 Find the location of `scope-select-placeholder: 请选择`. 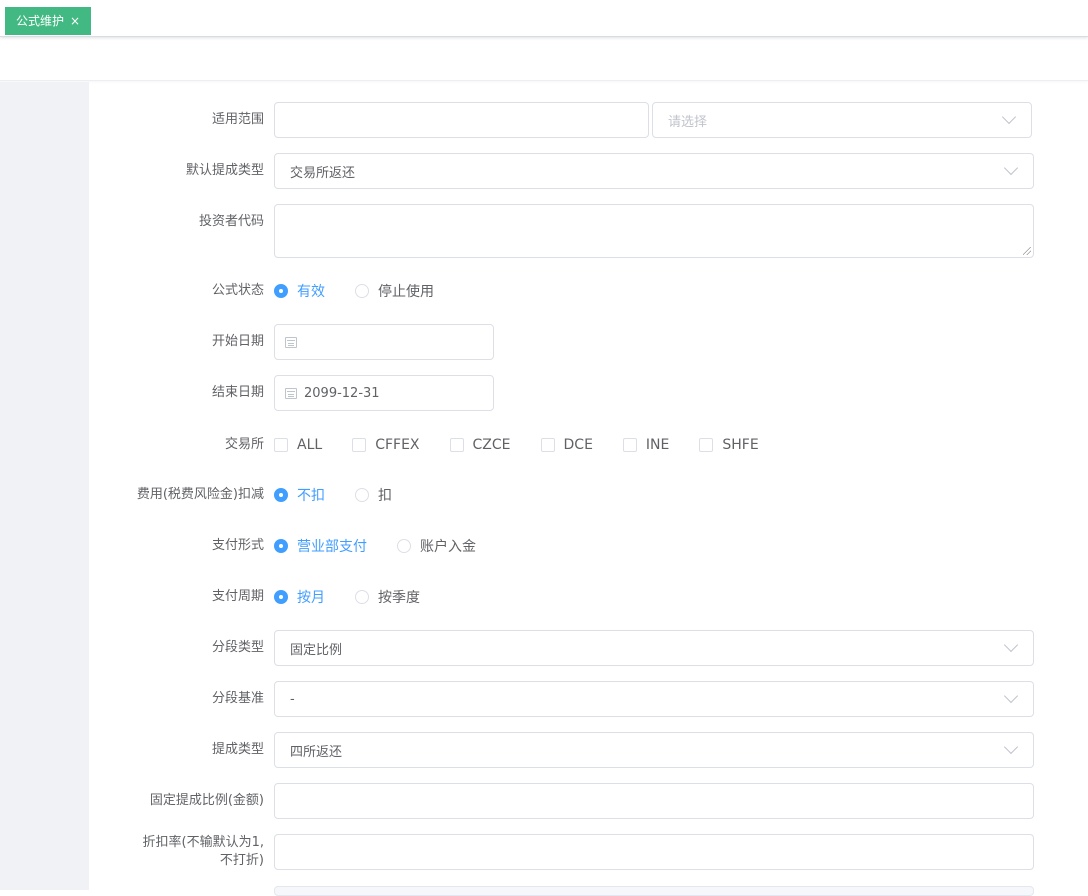

scope-select-placeholder: 请选择 is located at coordinates (688, 122).